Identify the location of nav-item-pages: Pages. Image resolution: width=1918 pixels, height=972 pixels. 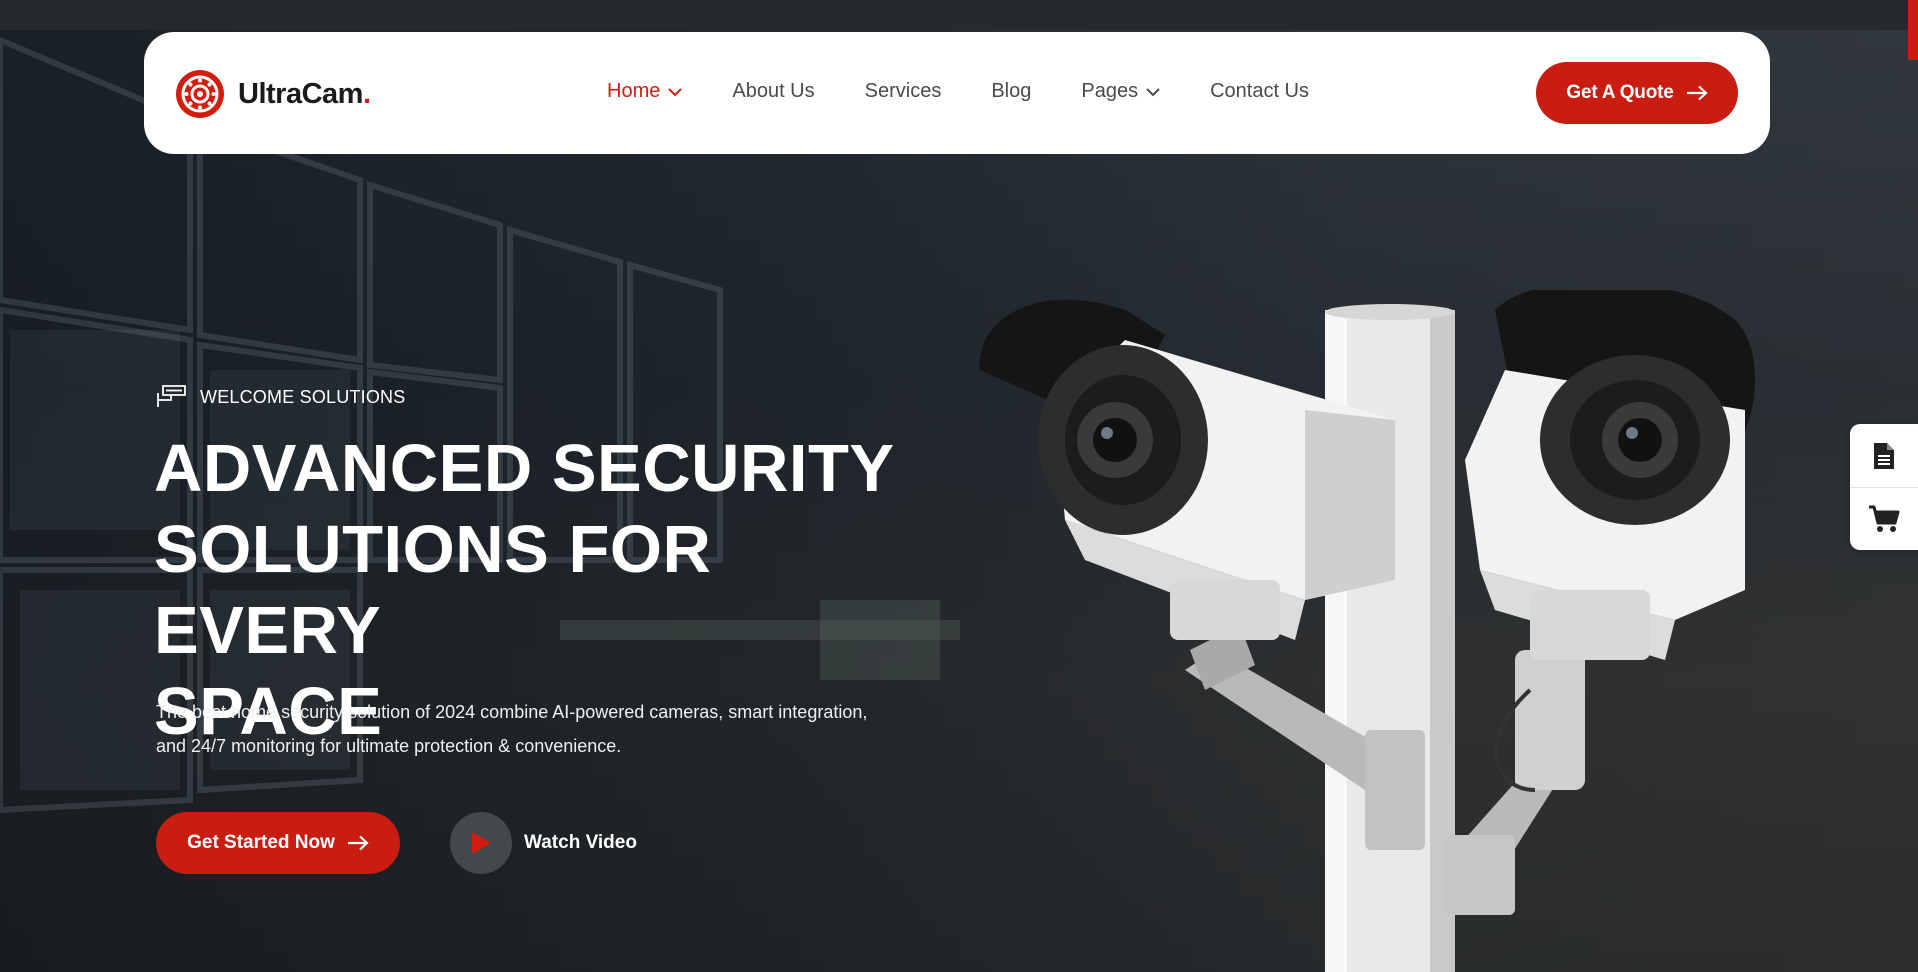
(1120, 91).